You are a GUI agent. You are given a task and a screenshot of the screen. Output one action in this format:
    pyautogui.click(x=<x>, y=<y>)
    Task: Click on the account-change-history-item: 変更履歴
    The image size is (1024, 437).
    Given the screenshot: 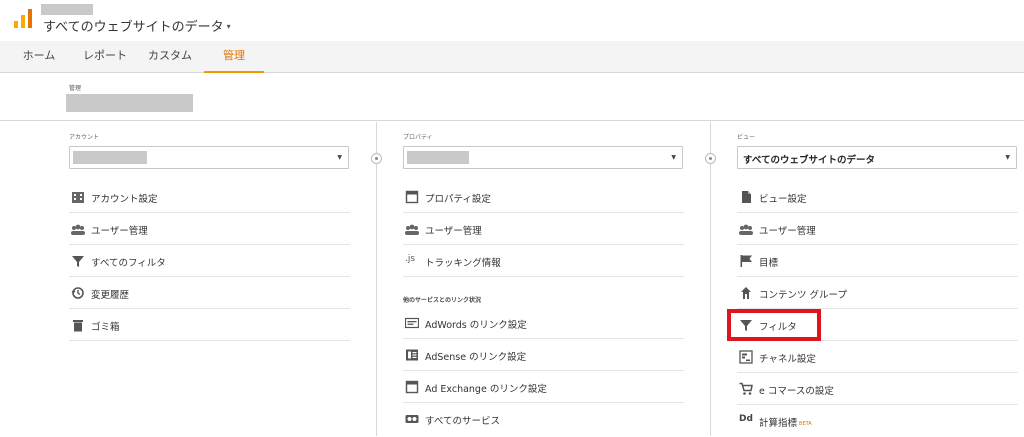 What is the action you would take?
    pyautogui.click(x=209, y=293)
    